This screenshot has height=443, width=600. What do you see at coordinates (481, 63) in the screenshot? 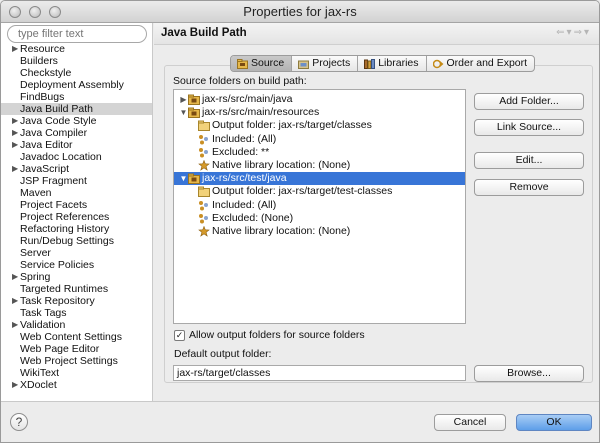
I see `tab-order-and-export: Order and Export` at bounding box center [481, 63].